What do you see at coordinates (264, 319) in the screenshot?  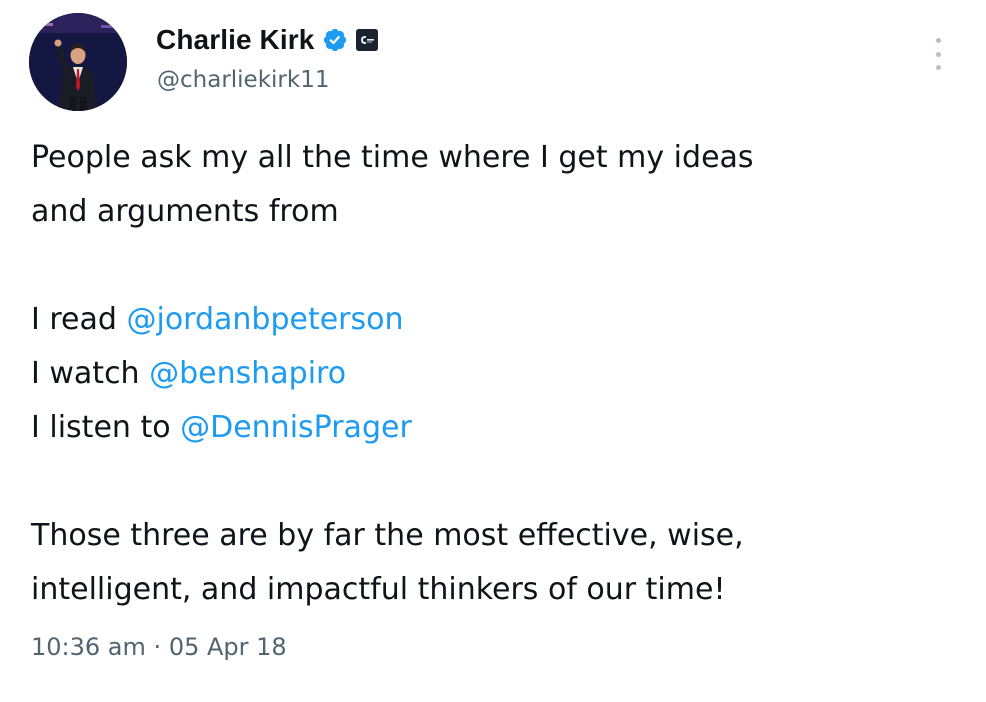 I see `mention-jordanbpeterson-link: @jordanbpeterson` at bounding box center [264, 319].